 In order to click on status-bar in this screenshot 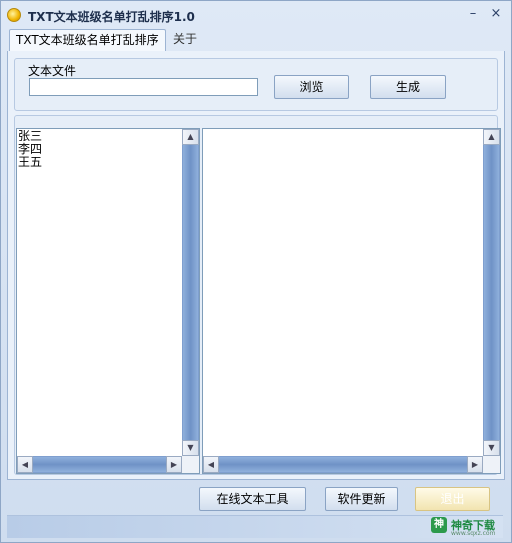, I will do `click(255, 526)`.